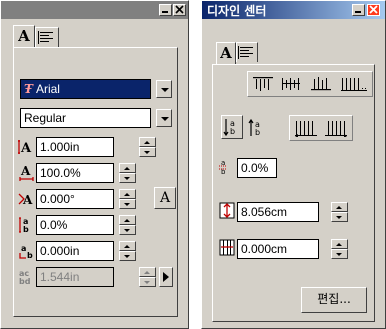  I want to click on play-arrow-icon, so click(166, 277).